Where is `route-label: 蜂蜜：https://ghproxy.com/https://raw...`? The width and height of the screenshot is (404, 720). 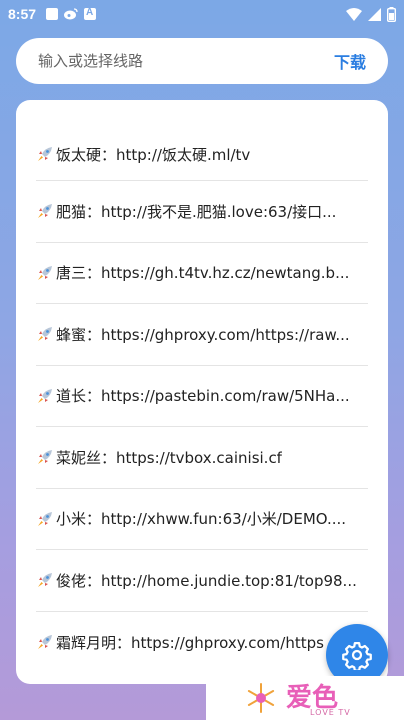
route-label: 蜂蜜：https://ghproxy.com/https://raw... is located at coordinates (203, 334).